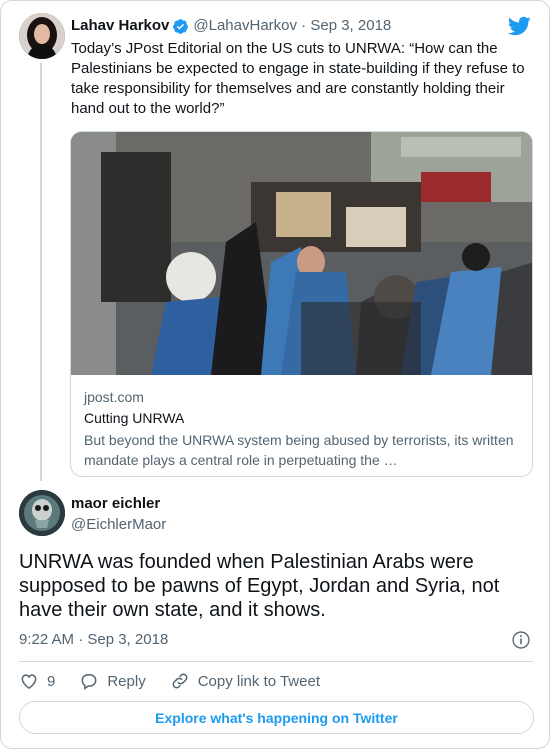 The image size is (550, 749). I want to click on parent-avatar, so click(42, 36).